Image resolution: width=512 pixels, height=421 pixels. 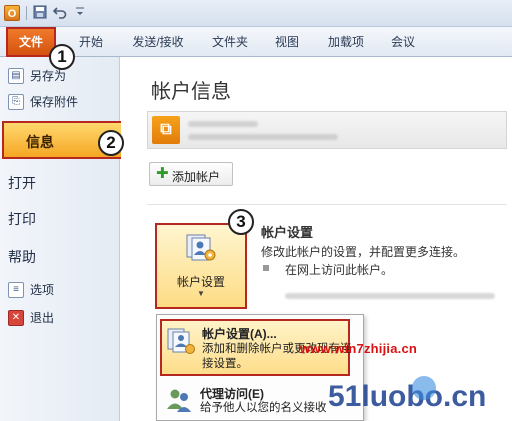 What do you see at coordinates (263, 137) in the screenshot?
I see `redacted-account-address` at bounding box center [263, 137].